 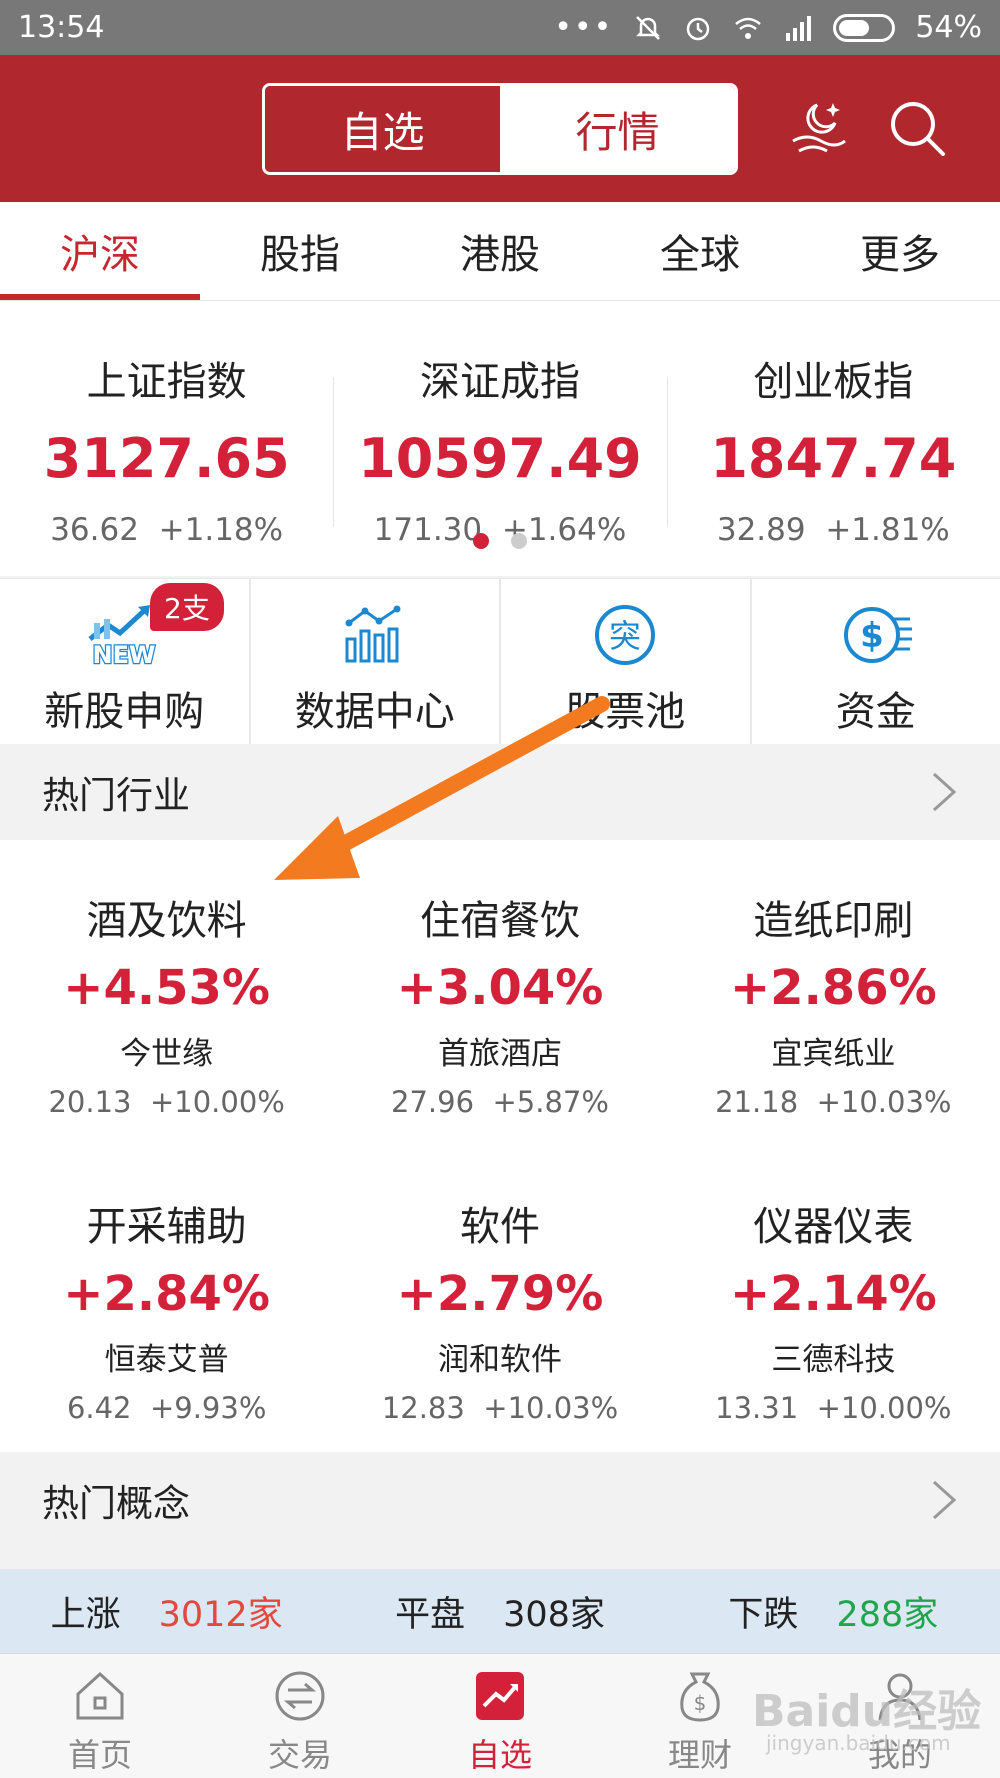 What do you see at coordinates (99, 1755) in the screenshot?
I see `nav-label: 首页` at bounding box center [99, 1755].